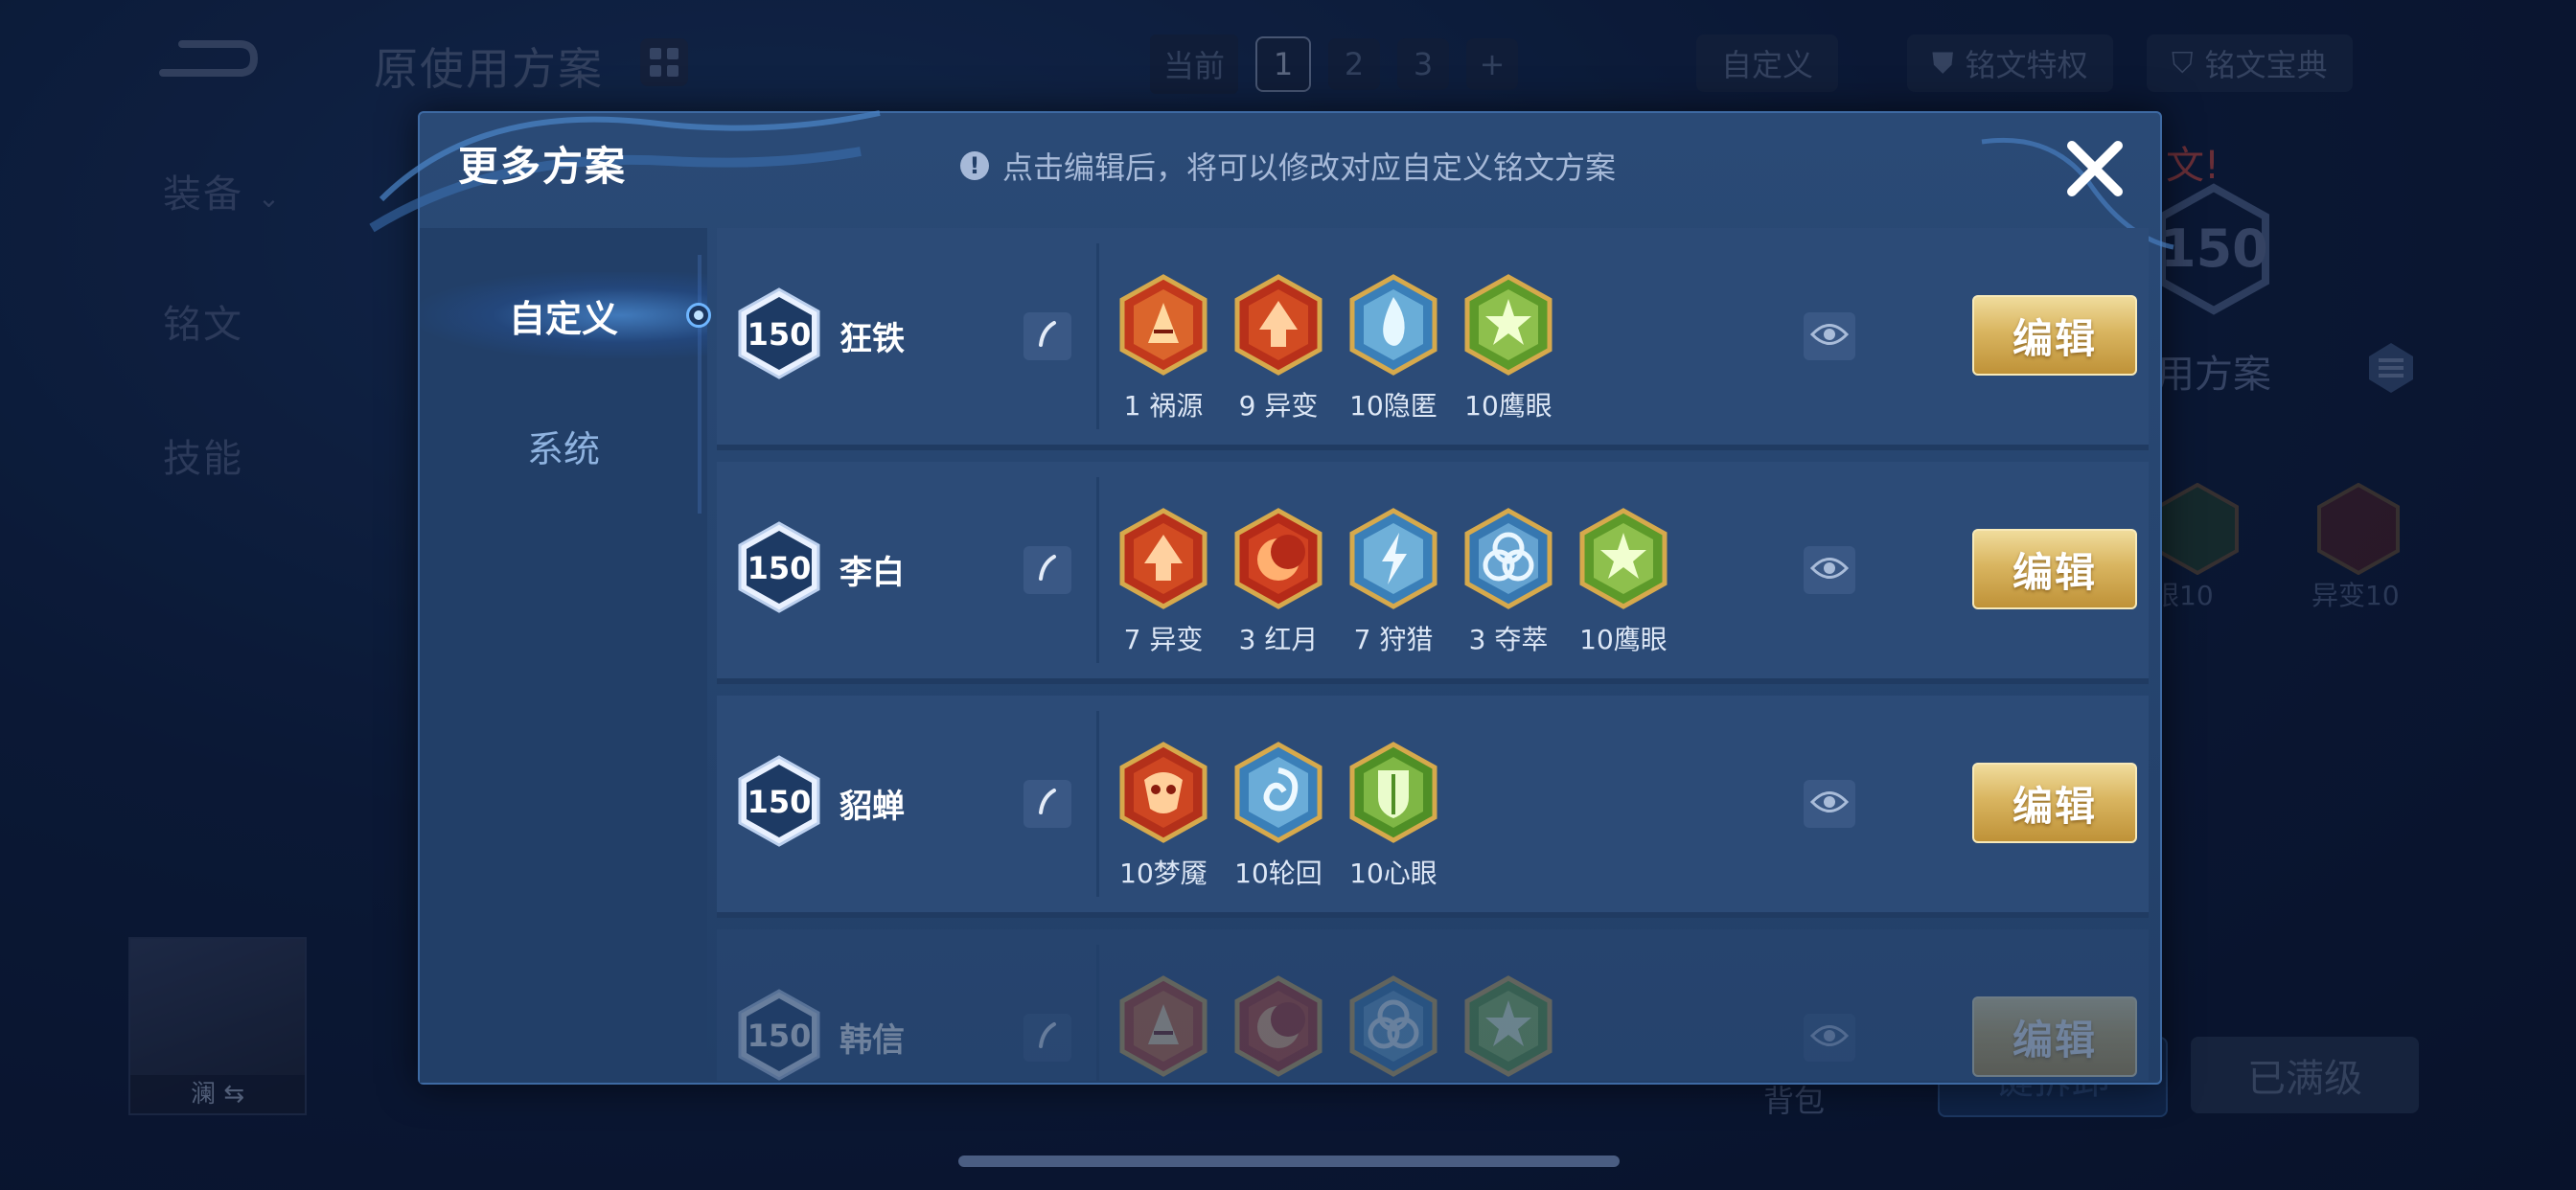  What do you see at coordinates (543, 167) in the screenshot?
I see `modal-title: 更多方案` at bounding box center [543, 167].